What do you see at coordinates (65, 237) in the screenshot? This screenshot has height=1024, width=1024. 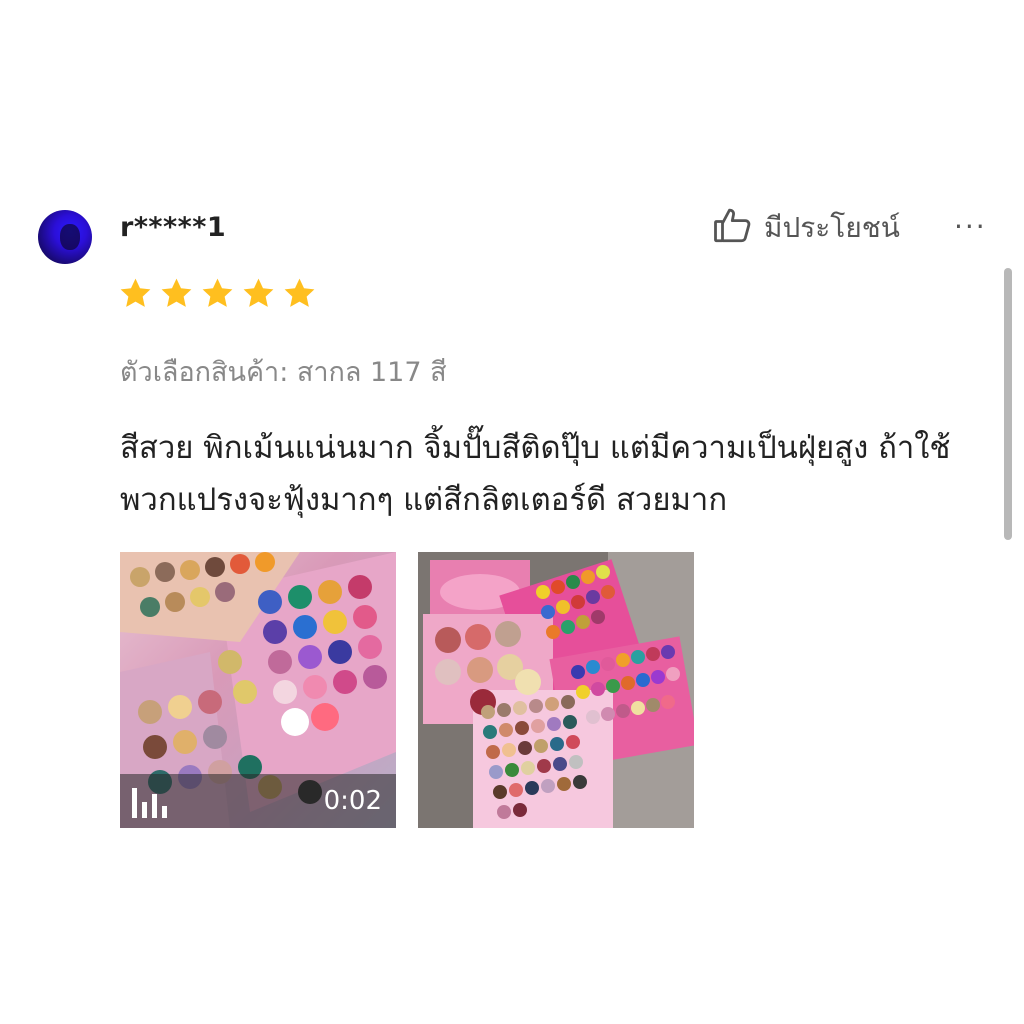 I see `avatar` at bounding box center [65, 237].